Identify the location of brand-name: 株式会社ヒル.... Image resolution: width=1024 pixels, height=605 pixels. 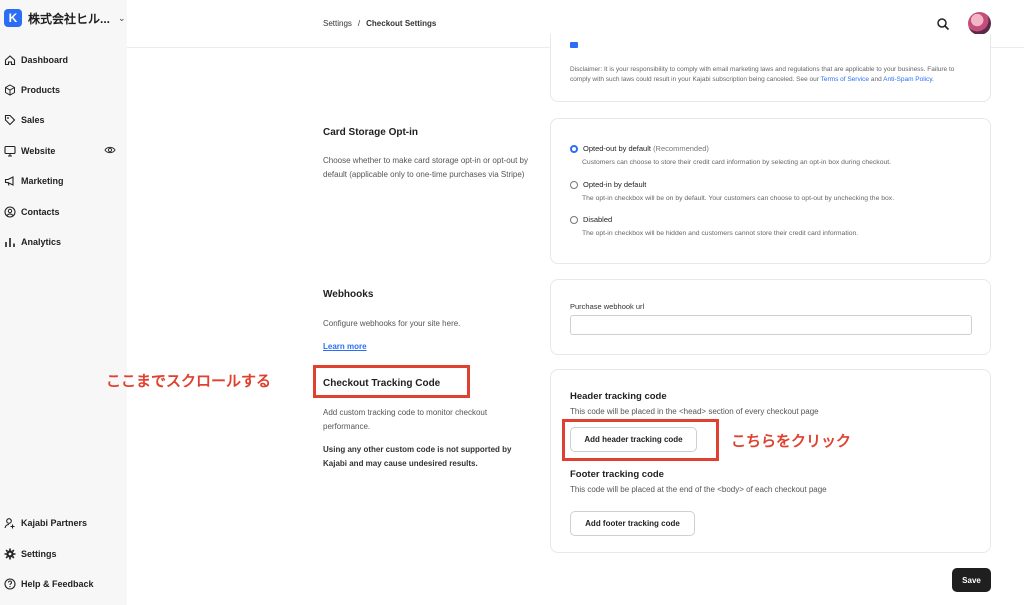
(69, 18).